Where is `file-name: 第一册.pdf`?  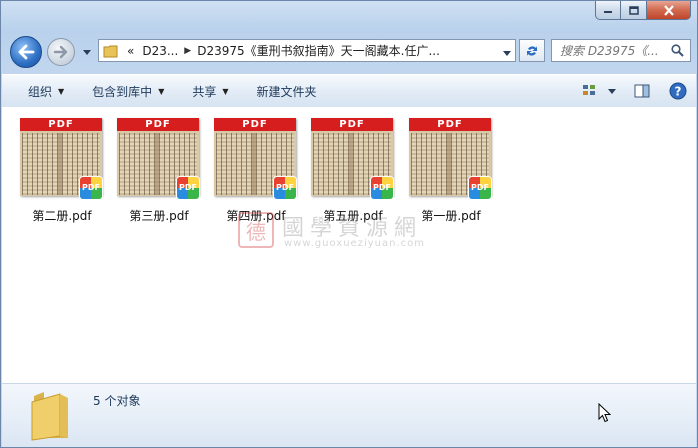 file-name: 第一册.pdf is located at coordinates (451, 216).